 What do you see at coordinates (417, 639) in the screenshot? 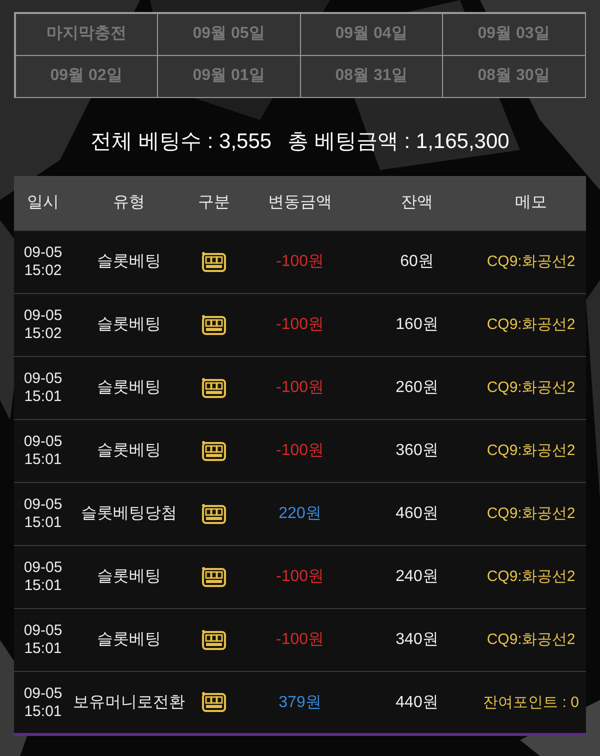
I see `balance-text: 340원` at bounding box center [417, 639].